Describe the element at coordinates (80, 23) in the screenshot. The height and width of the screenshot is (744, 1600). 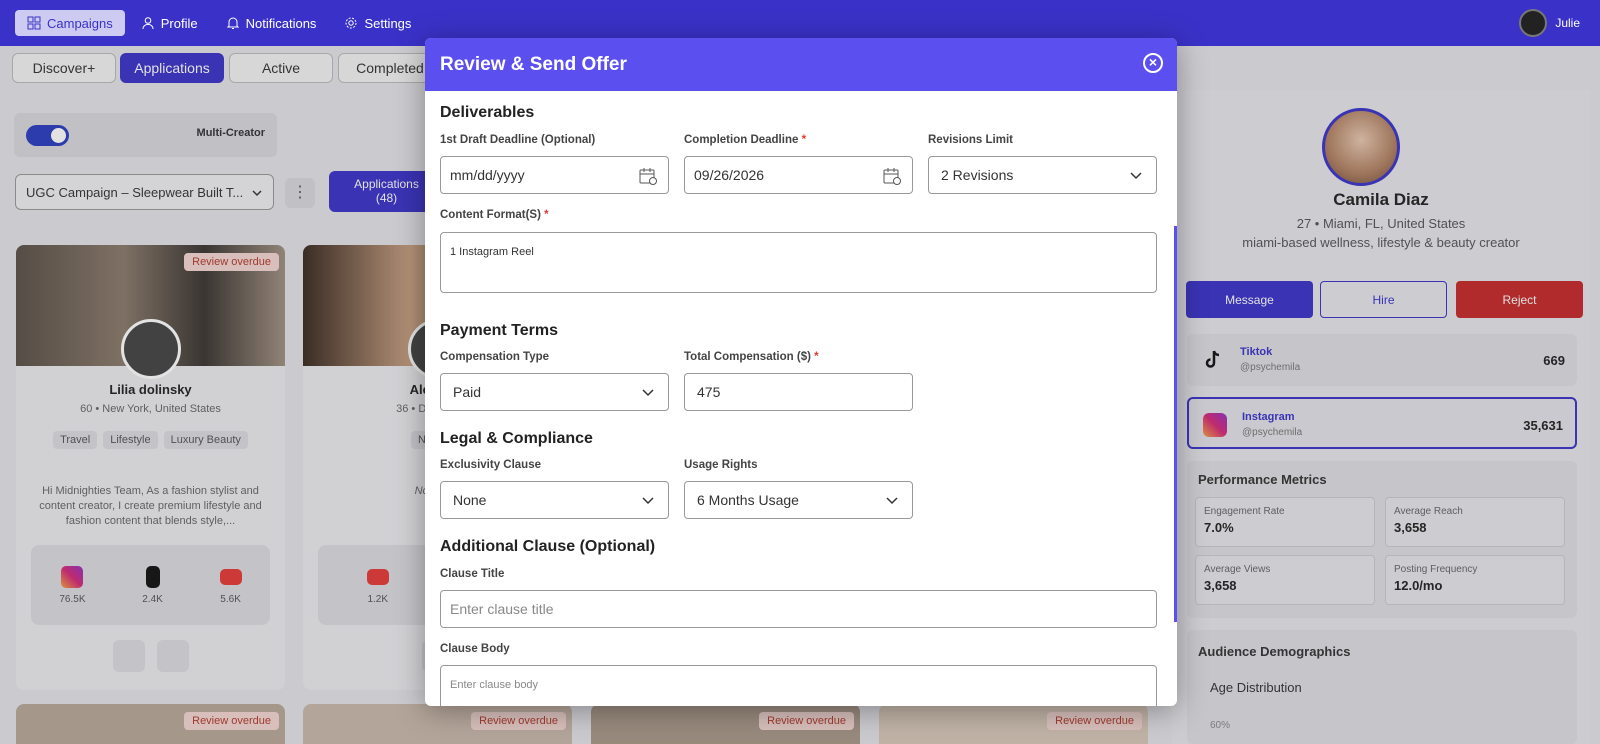
I see `nav-campaigns-label: Campaigns` at that location.